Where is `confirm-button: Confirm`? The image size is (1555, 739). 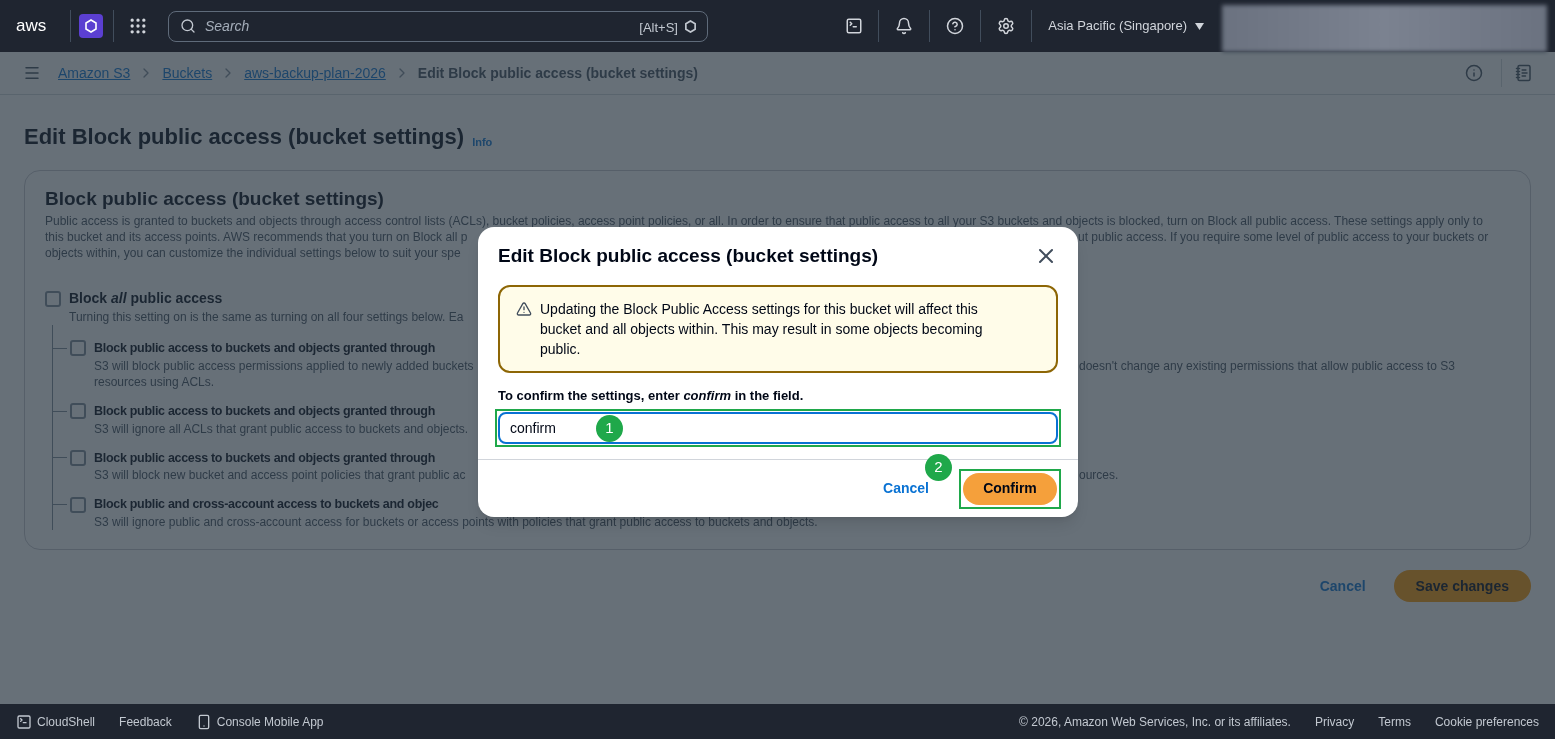
confirm-button: Confirm is located at coordinates (1010, 488).